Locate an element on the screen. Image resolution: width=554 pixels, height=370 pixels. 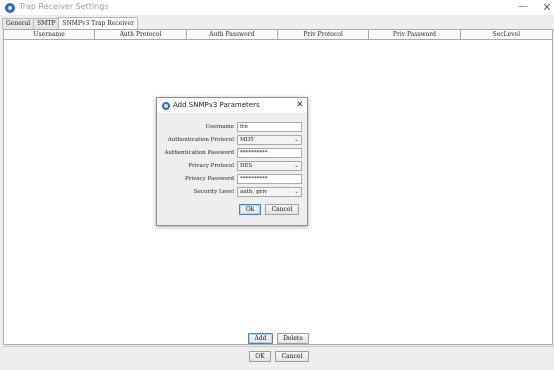
security-level-label: Security Level is located at coordinates (213, 192).